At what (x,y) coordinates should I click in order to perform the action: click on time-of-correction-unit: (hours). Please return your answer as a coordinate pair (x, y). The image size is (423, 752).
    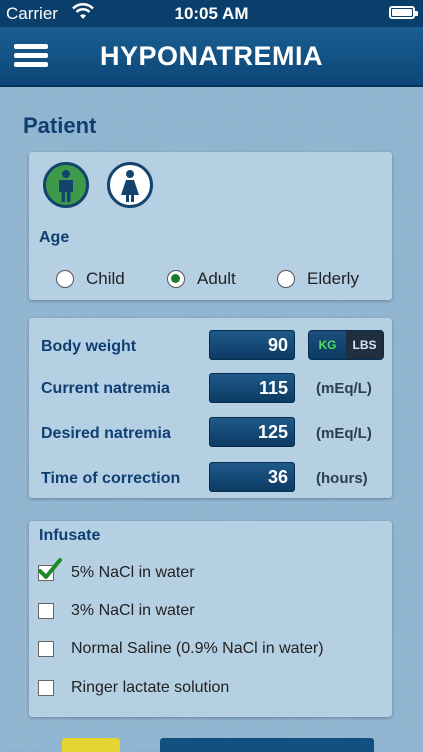
    Looking at the image, I should click on (342, 478).